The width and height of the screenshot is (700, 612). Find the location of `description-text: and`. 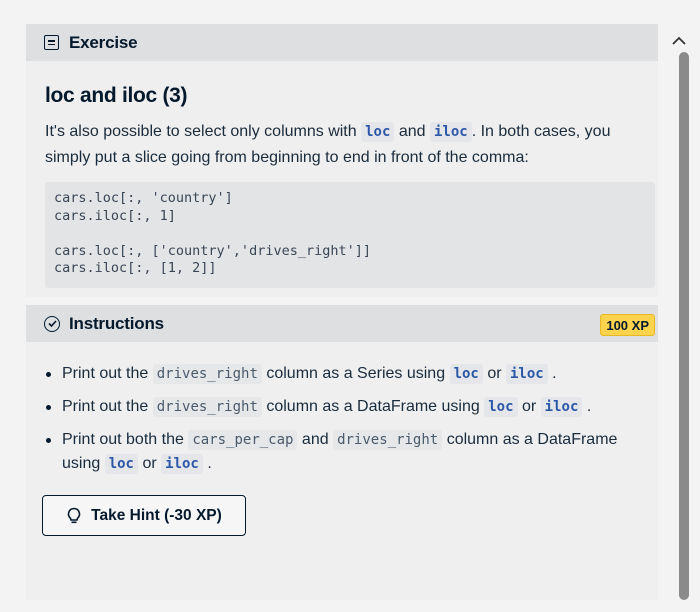

description-text: and is located at coordinates (412, 131).